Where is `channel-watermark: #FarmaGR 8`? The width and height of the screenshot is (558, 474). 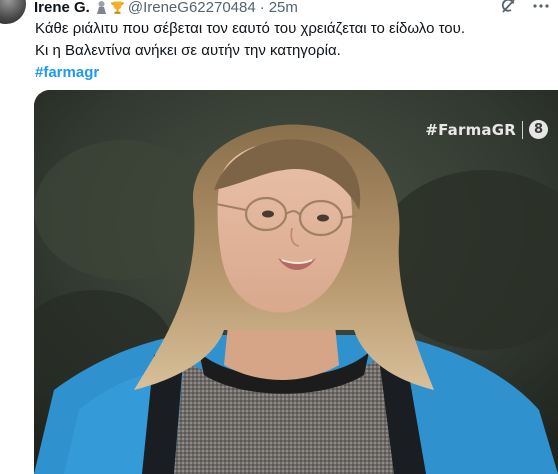 channel-watermark: #FarmaGR 8 is located at coordinates (486, 129).